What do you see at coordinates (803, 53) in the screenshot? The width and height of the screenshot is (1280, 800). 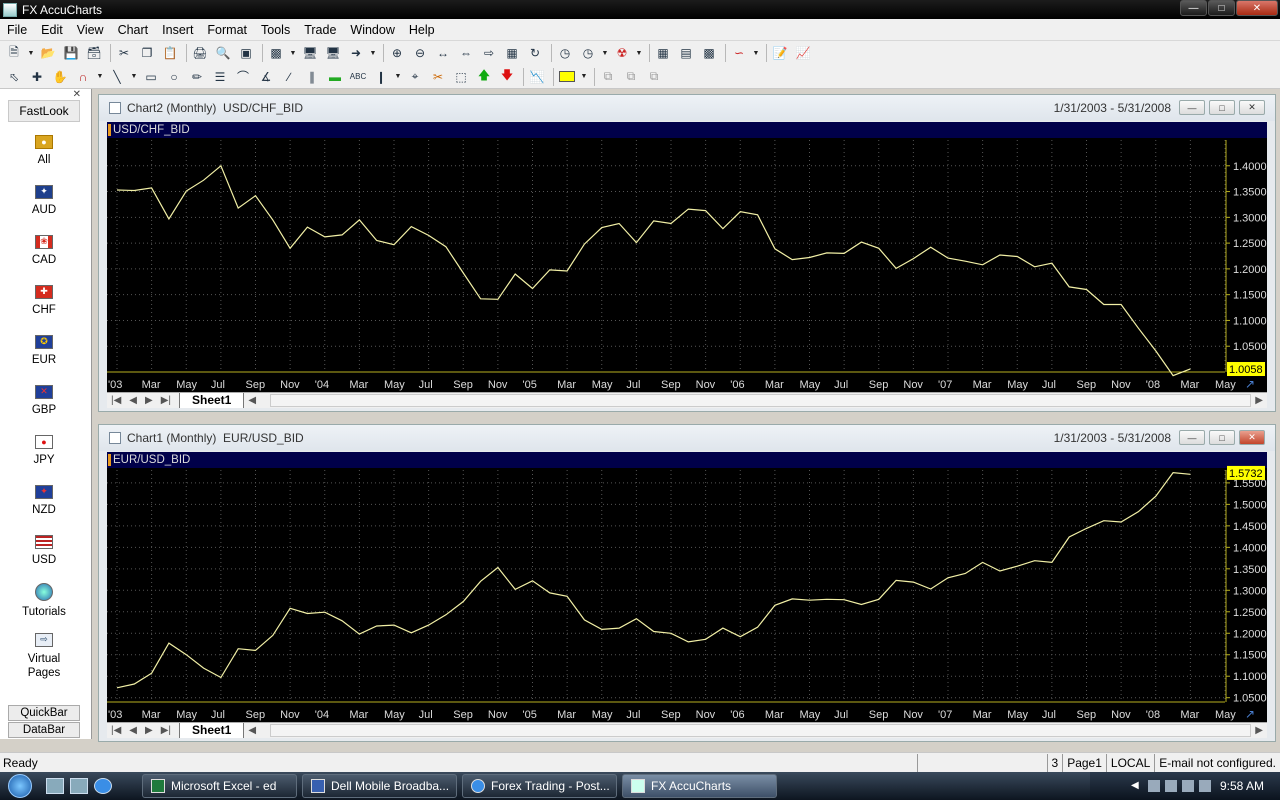 I see `analysis-icon: 📈` at bounding box center [803, 53].